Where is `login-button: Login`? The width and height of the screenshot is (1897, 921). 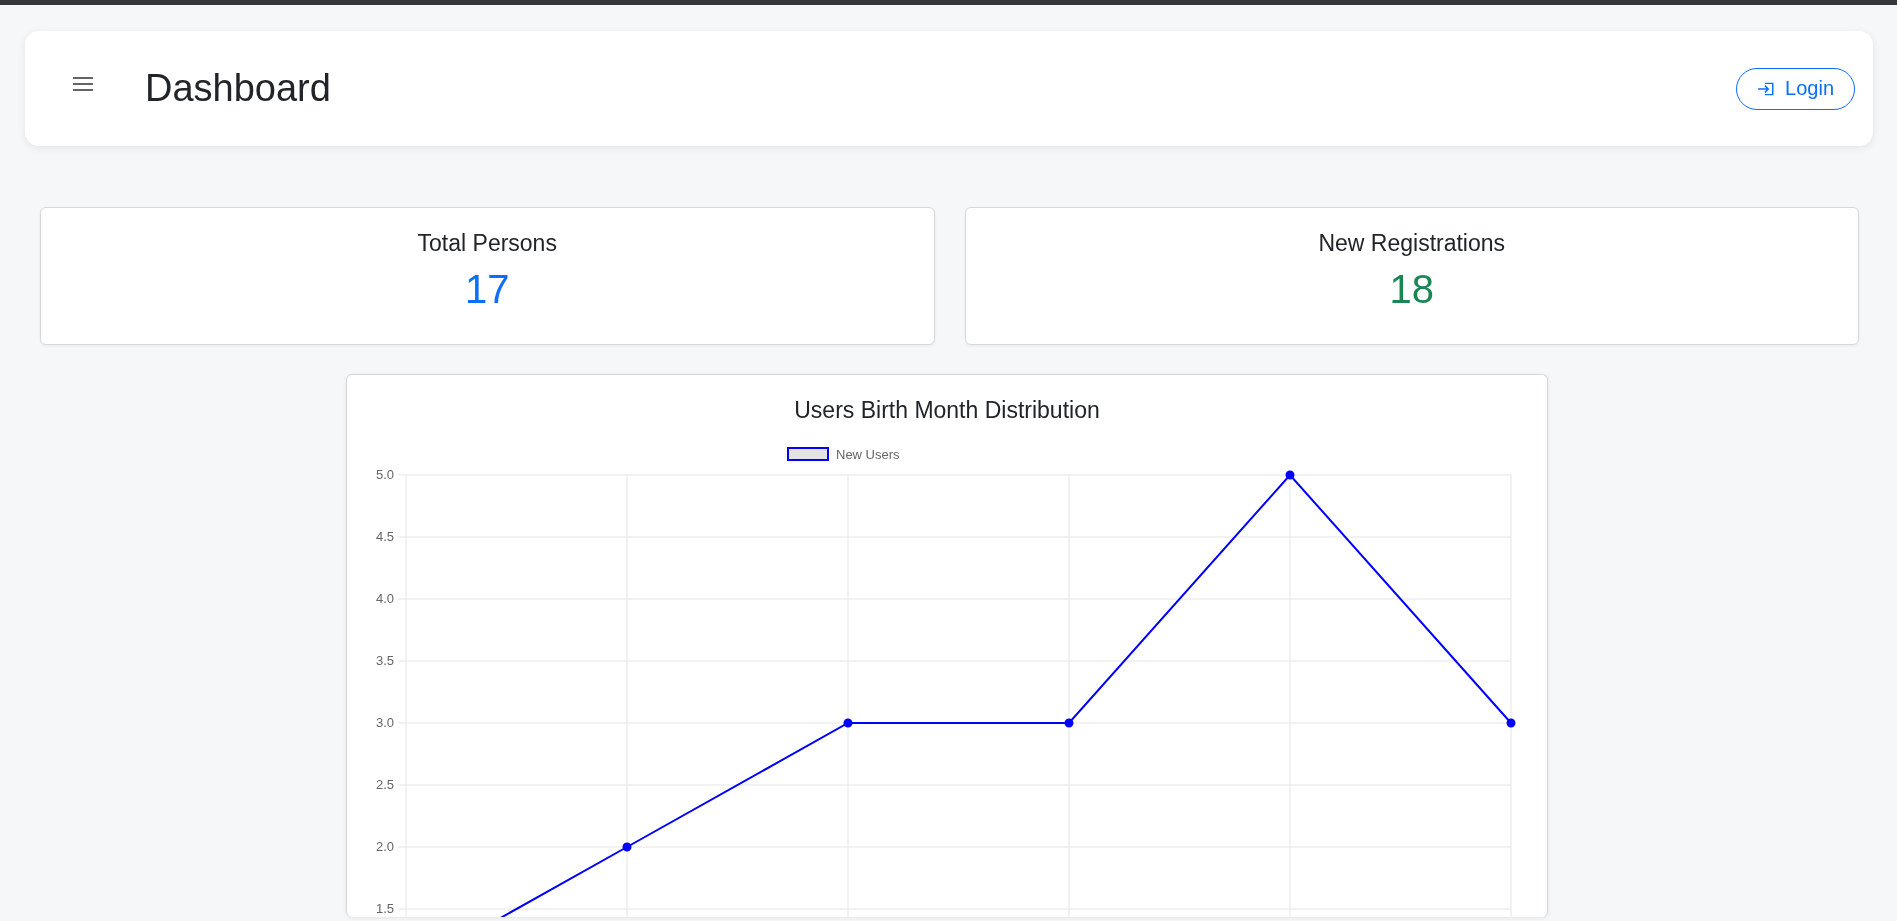
login-button: Login is located at coordinates (1795, 88).